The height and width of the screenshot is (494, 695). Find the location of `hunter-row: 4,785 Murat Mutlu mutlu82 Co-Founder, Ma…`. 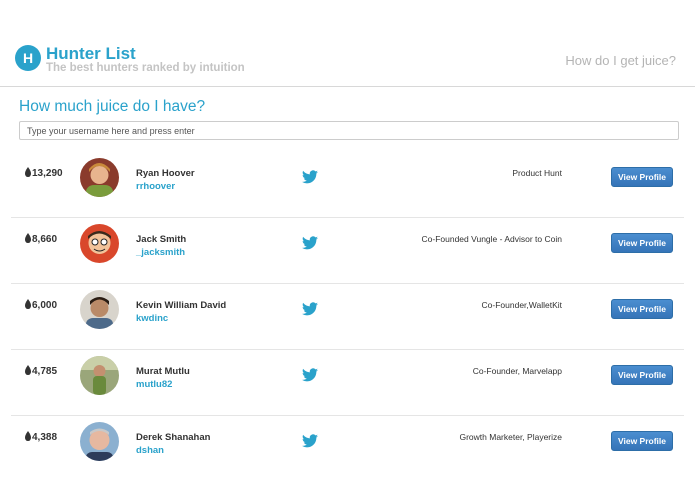

hunter-row: 4,785 Murat Mutlu mutlu82 Co-Founder, Ma… is located at coordinates (347, 383).